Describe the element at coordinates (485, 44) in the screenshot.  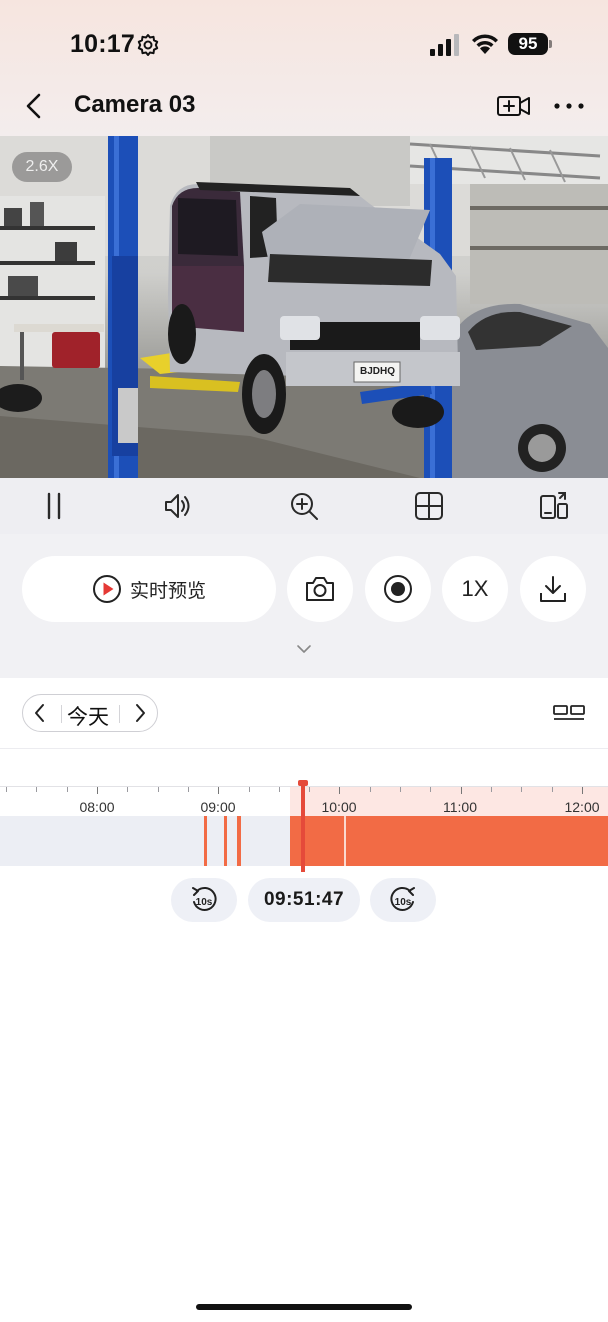
I see `wifi-icon` at that location.